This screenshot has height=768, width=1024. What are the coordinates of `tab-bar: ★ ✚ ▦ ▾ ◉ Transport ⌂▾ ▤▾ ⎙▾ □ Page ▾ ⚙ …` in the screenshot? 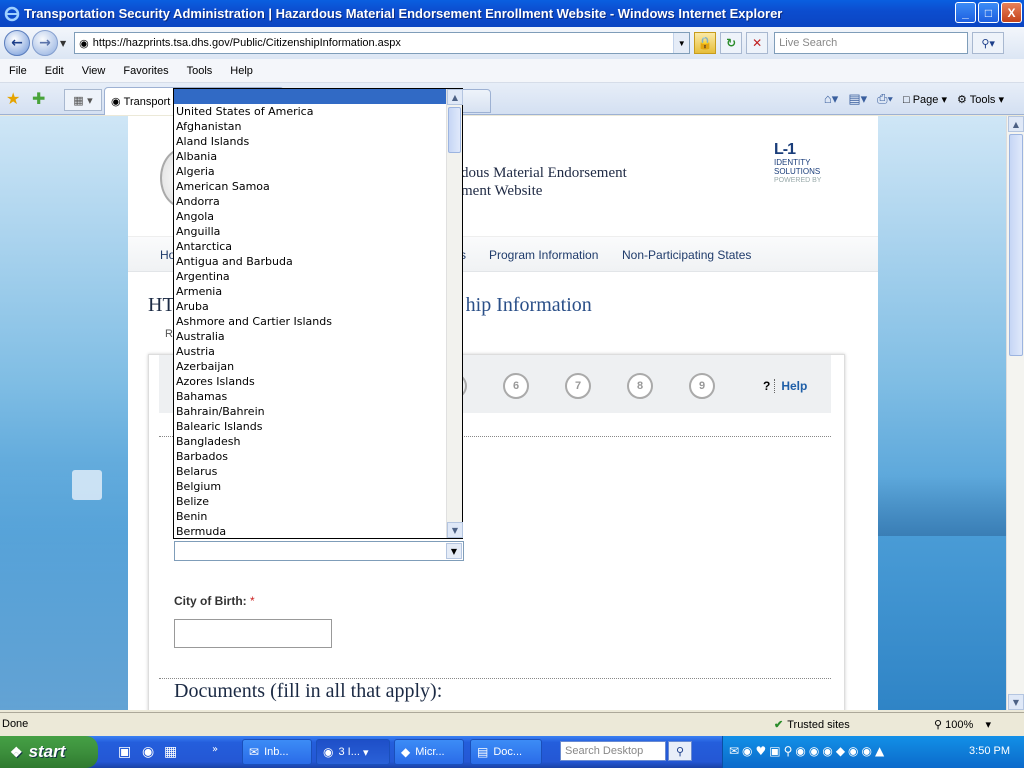 It's located at (512, 99).